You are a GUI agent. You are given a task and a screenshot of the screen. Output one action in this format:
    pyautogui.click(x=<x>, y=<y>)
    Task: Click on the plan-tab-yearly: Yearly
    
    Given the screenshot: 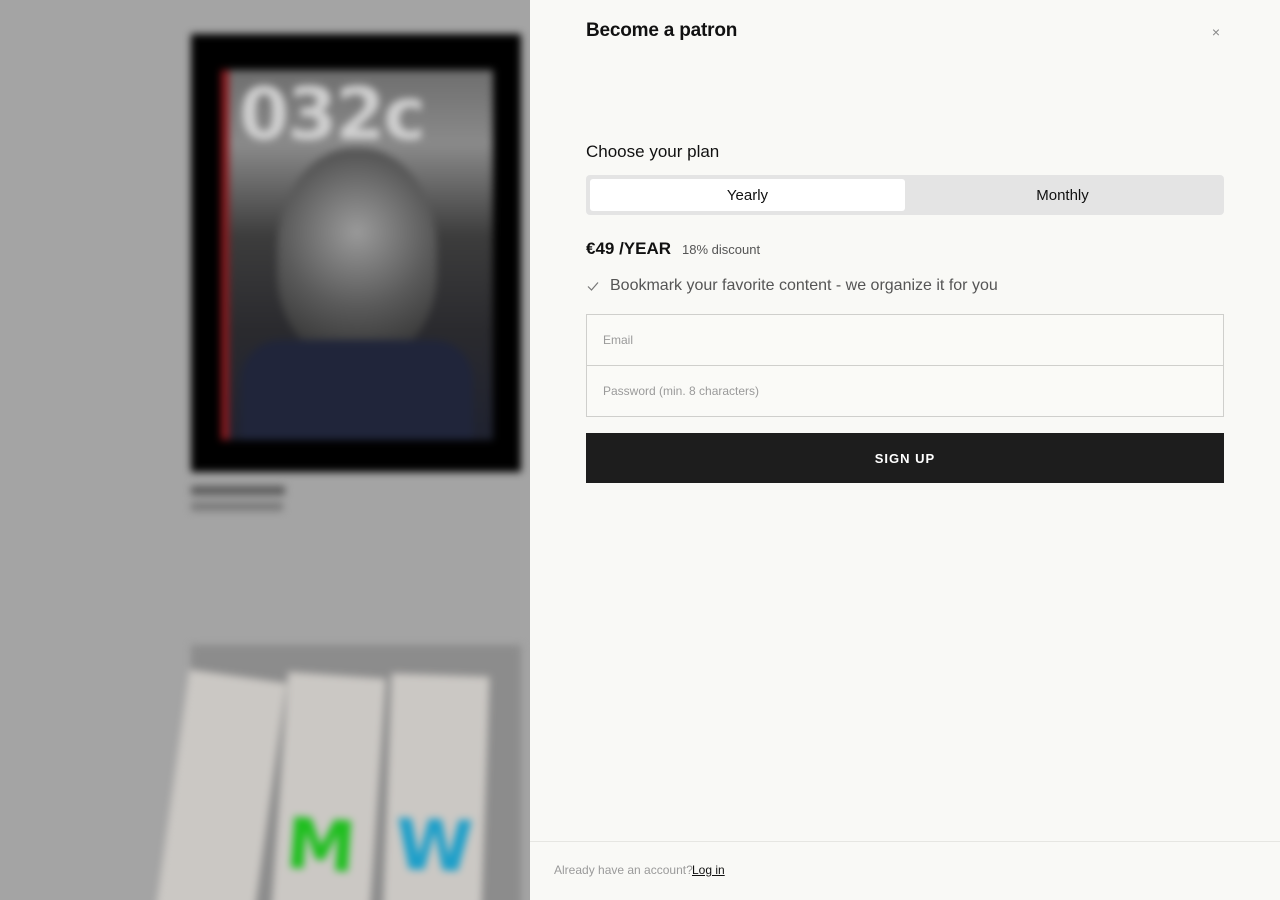 What is the action you would take?
    pyautogui.click(x=747, y=195)
    